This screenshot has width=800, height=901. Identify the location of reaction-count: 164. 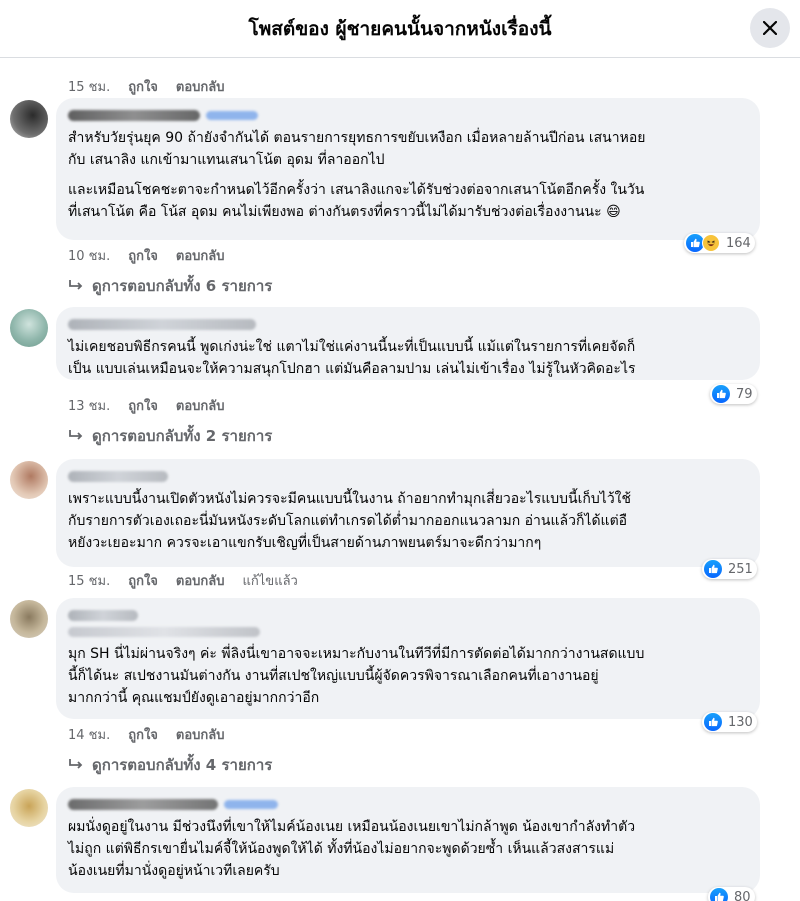
(738, 243).